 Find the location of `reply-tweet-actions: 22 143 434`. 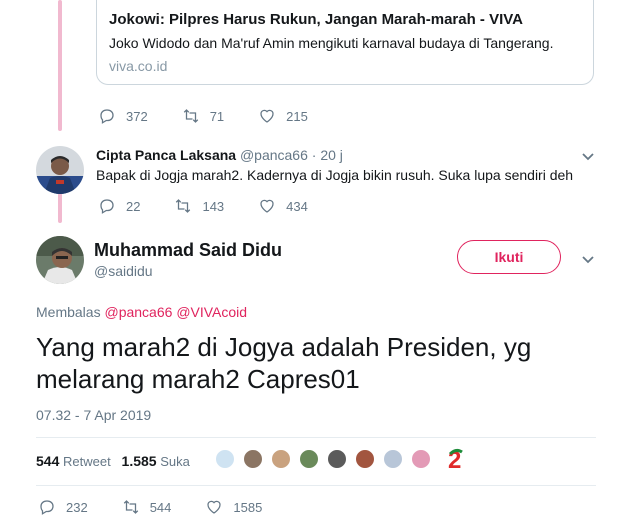

reply-tweet-actions: 22 143 434 is located at coordinates (220, 206).